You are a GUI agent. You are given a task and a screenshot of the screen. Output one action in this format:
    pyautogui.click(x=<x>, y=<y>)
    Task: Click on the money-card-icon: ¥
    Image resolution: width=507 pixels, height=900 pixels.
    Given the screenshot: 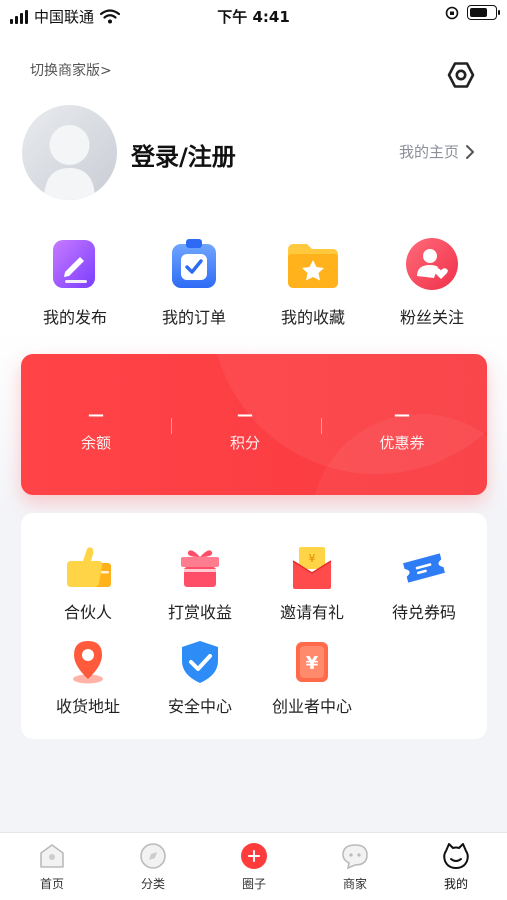 What is the action you would take?
    pyautogui.click(x=312, y=662)
    